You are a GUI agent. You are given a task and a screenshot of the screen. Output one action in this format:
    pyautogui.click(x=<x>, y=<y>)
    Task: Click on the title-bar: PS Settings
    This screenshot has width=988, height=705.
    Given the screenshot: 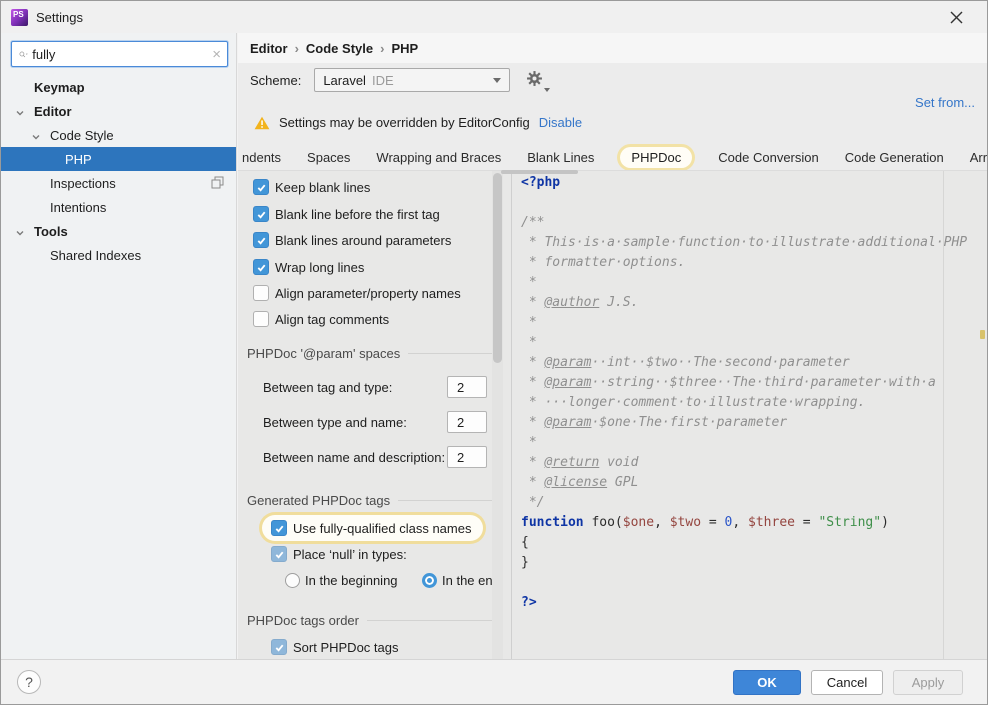 What is the action you would take?
    pyautogui.click(x=494, y=17)
    